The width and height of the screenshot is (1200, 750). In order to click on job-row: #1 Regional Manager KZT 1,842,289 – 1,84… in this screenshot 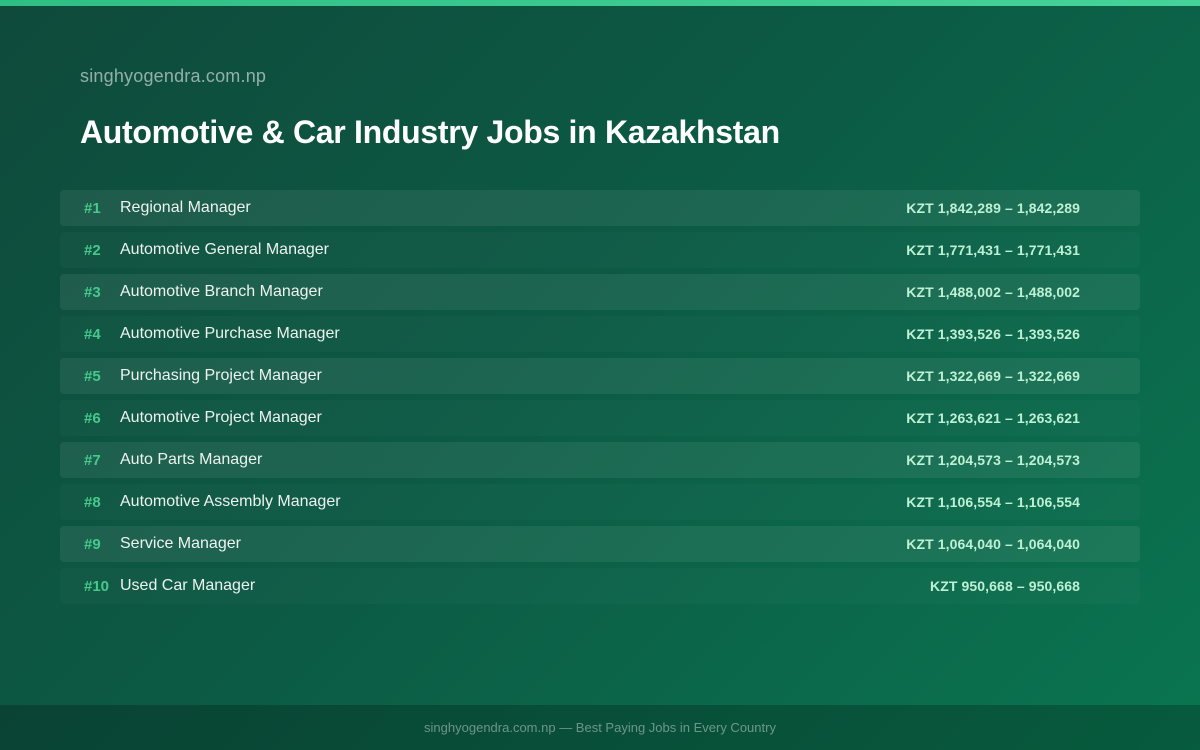, I will do `click(600, 208)`.